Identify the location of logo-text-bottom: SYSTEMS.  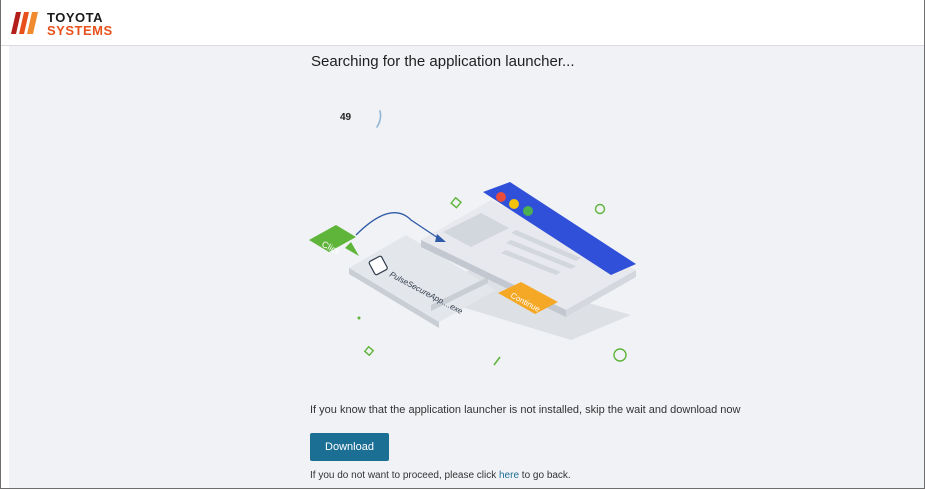
(80, 30).